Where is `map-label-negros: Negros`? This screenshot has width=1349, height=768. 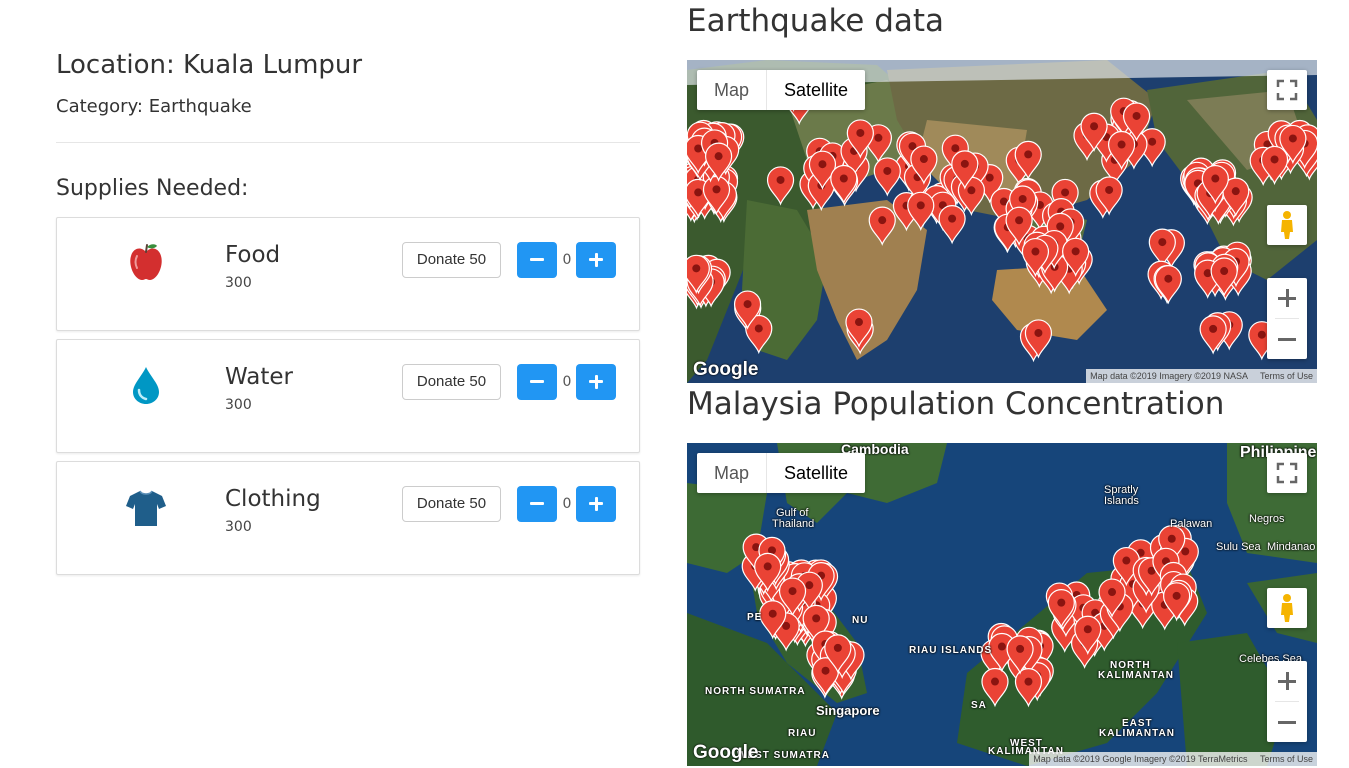
map-label-negros: Negros is located at coordinates (1267, 519).